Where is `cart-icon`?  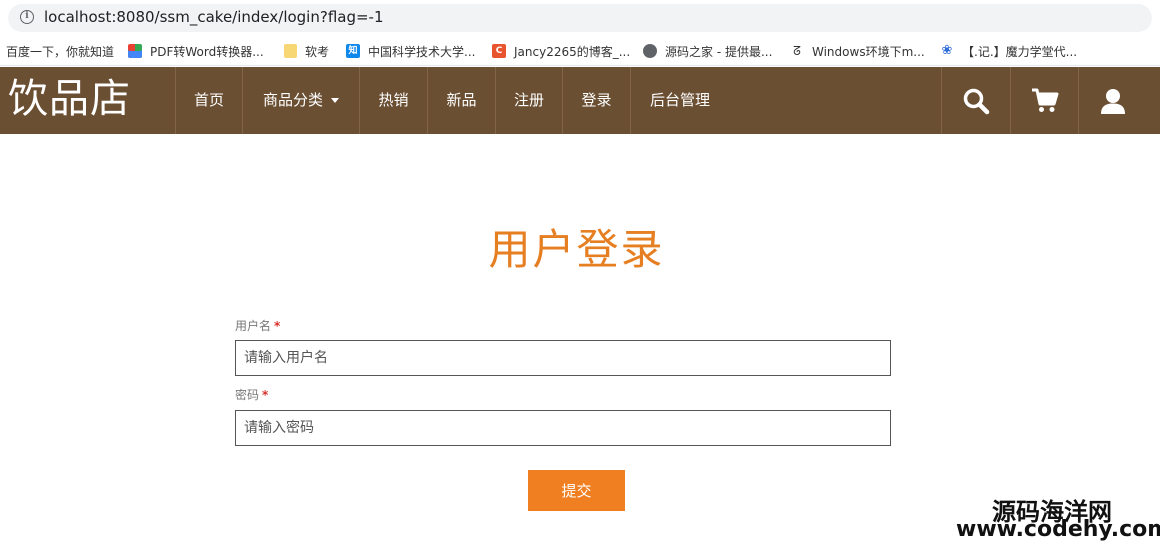
cart-icon is located at coordinates (1045, 100).